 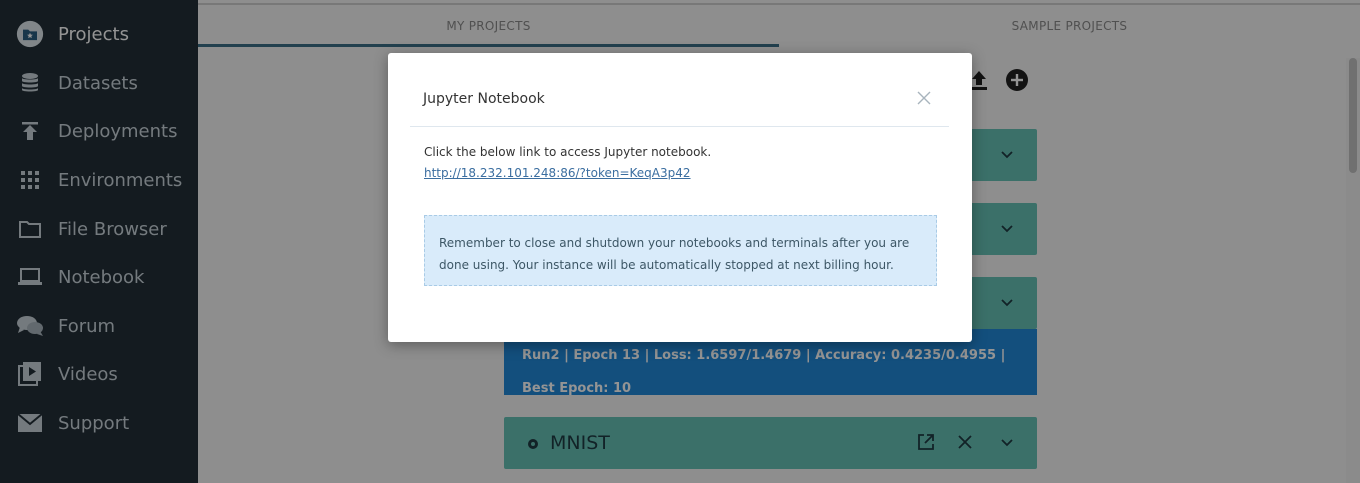 What do you see at coordinates (557, 173) in the screenshot?
I see `jupyter-link: http://18.232.101.248:86/?token=KeqA3p42` at bounding box center [557, 173].